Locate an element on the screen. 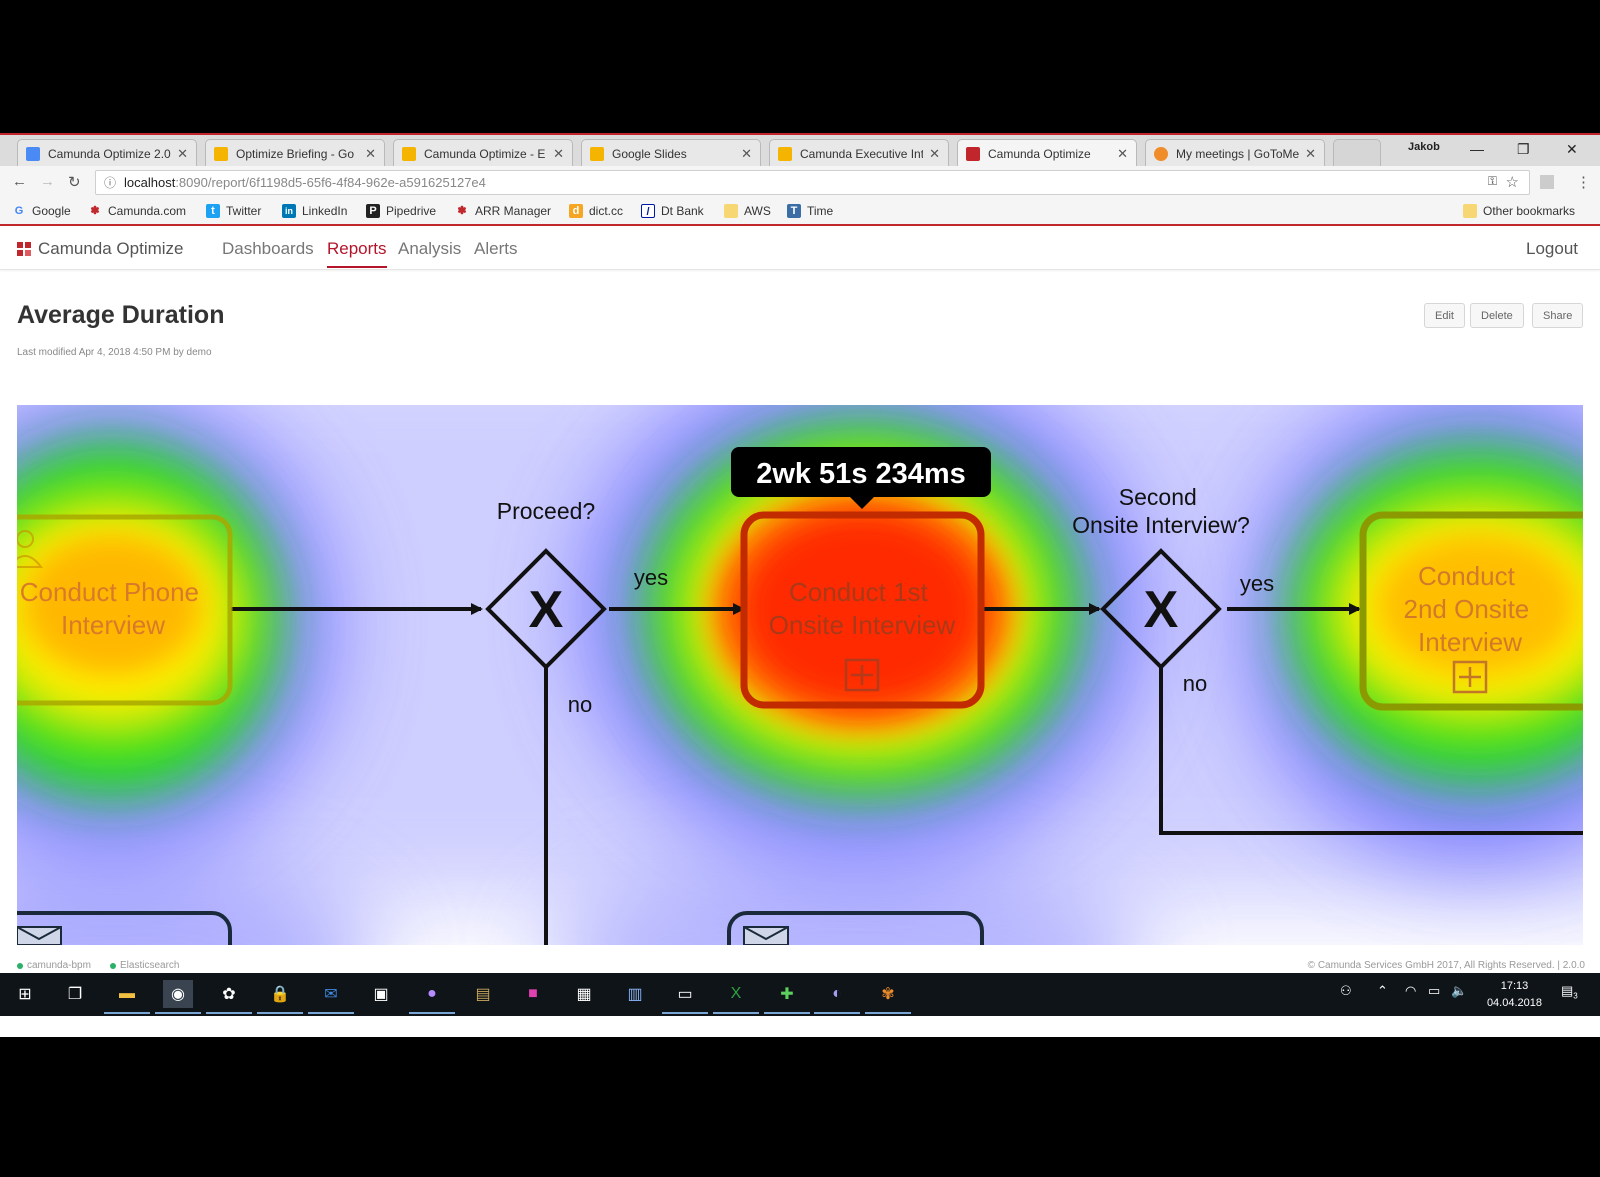  bookmark-item: t Twitter is located at coordinates (233, 211).